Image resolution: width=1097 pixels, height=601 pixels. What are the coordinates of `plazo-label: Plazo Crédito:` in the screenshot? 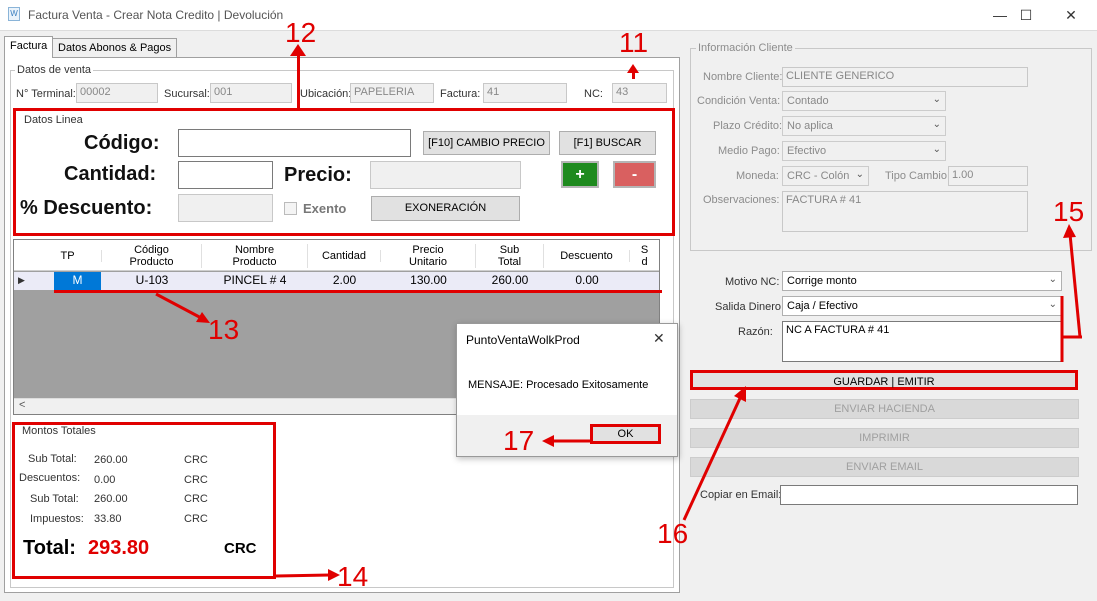 It's located at (748, 126).